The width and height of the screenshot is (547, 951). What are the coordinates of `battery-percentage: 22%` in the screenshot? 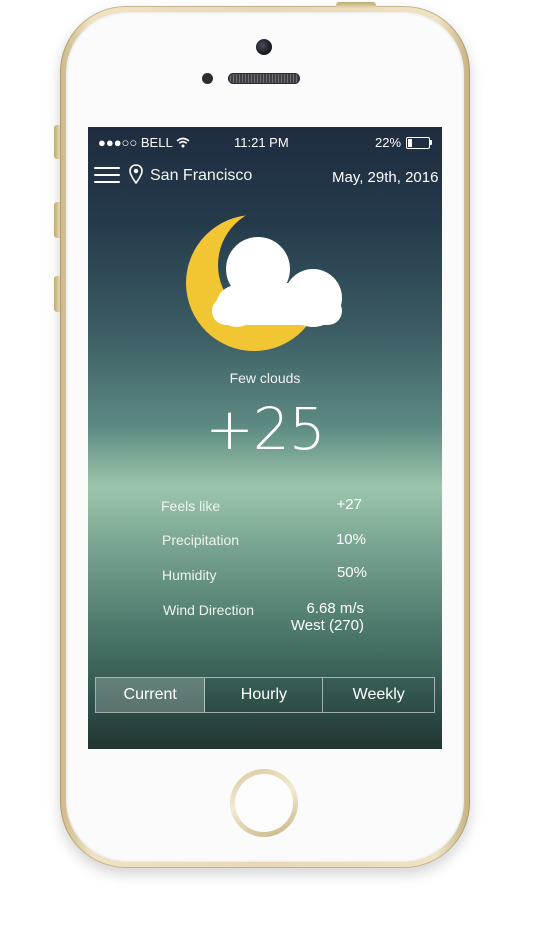 It's located at (388, 142).